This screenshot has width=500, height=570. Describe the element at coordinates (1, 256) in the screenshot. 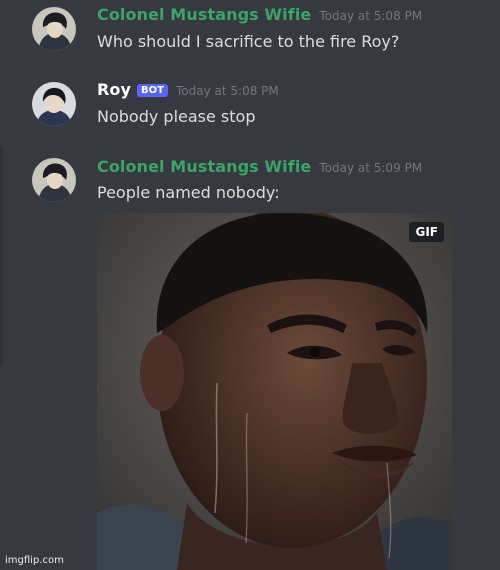

I see `side-divider` at that location.